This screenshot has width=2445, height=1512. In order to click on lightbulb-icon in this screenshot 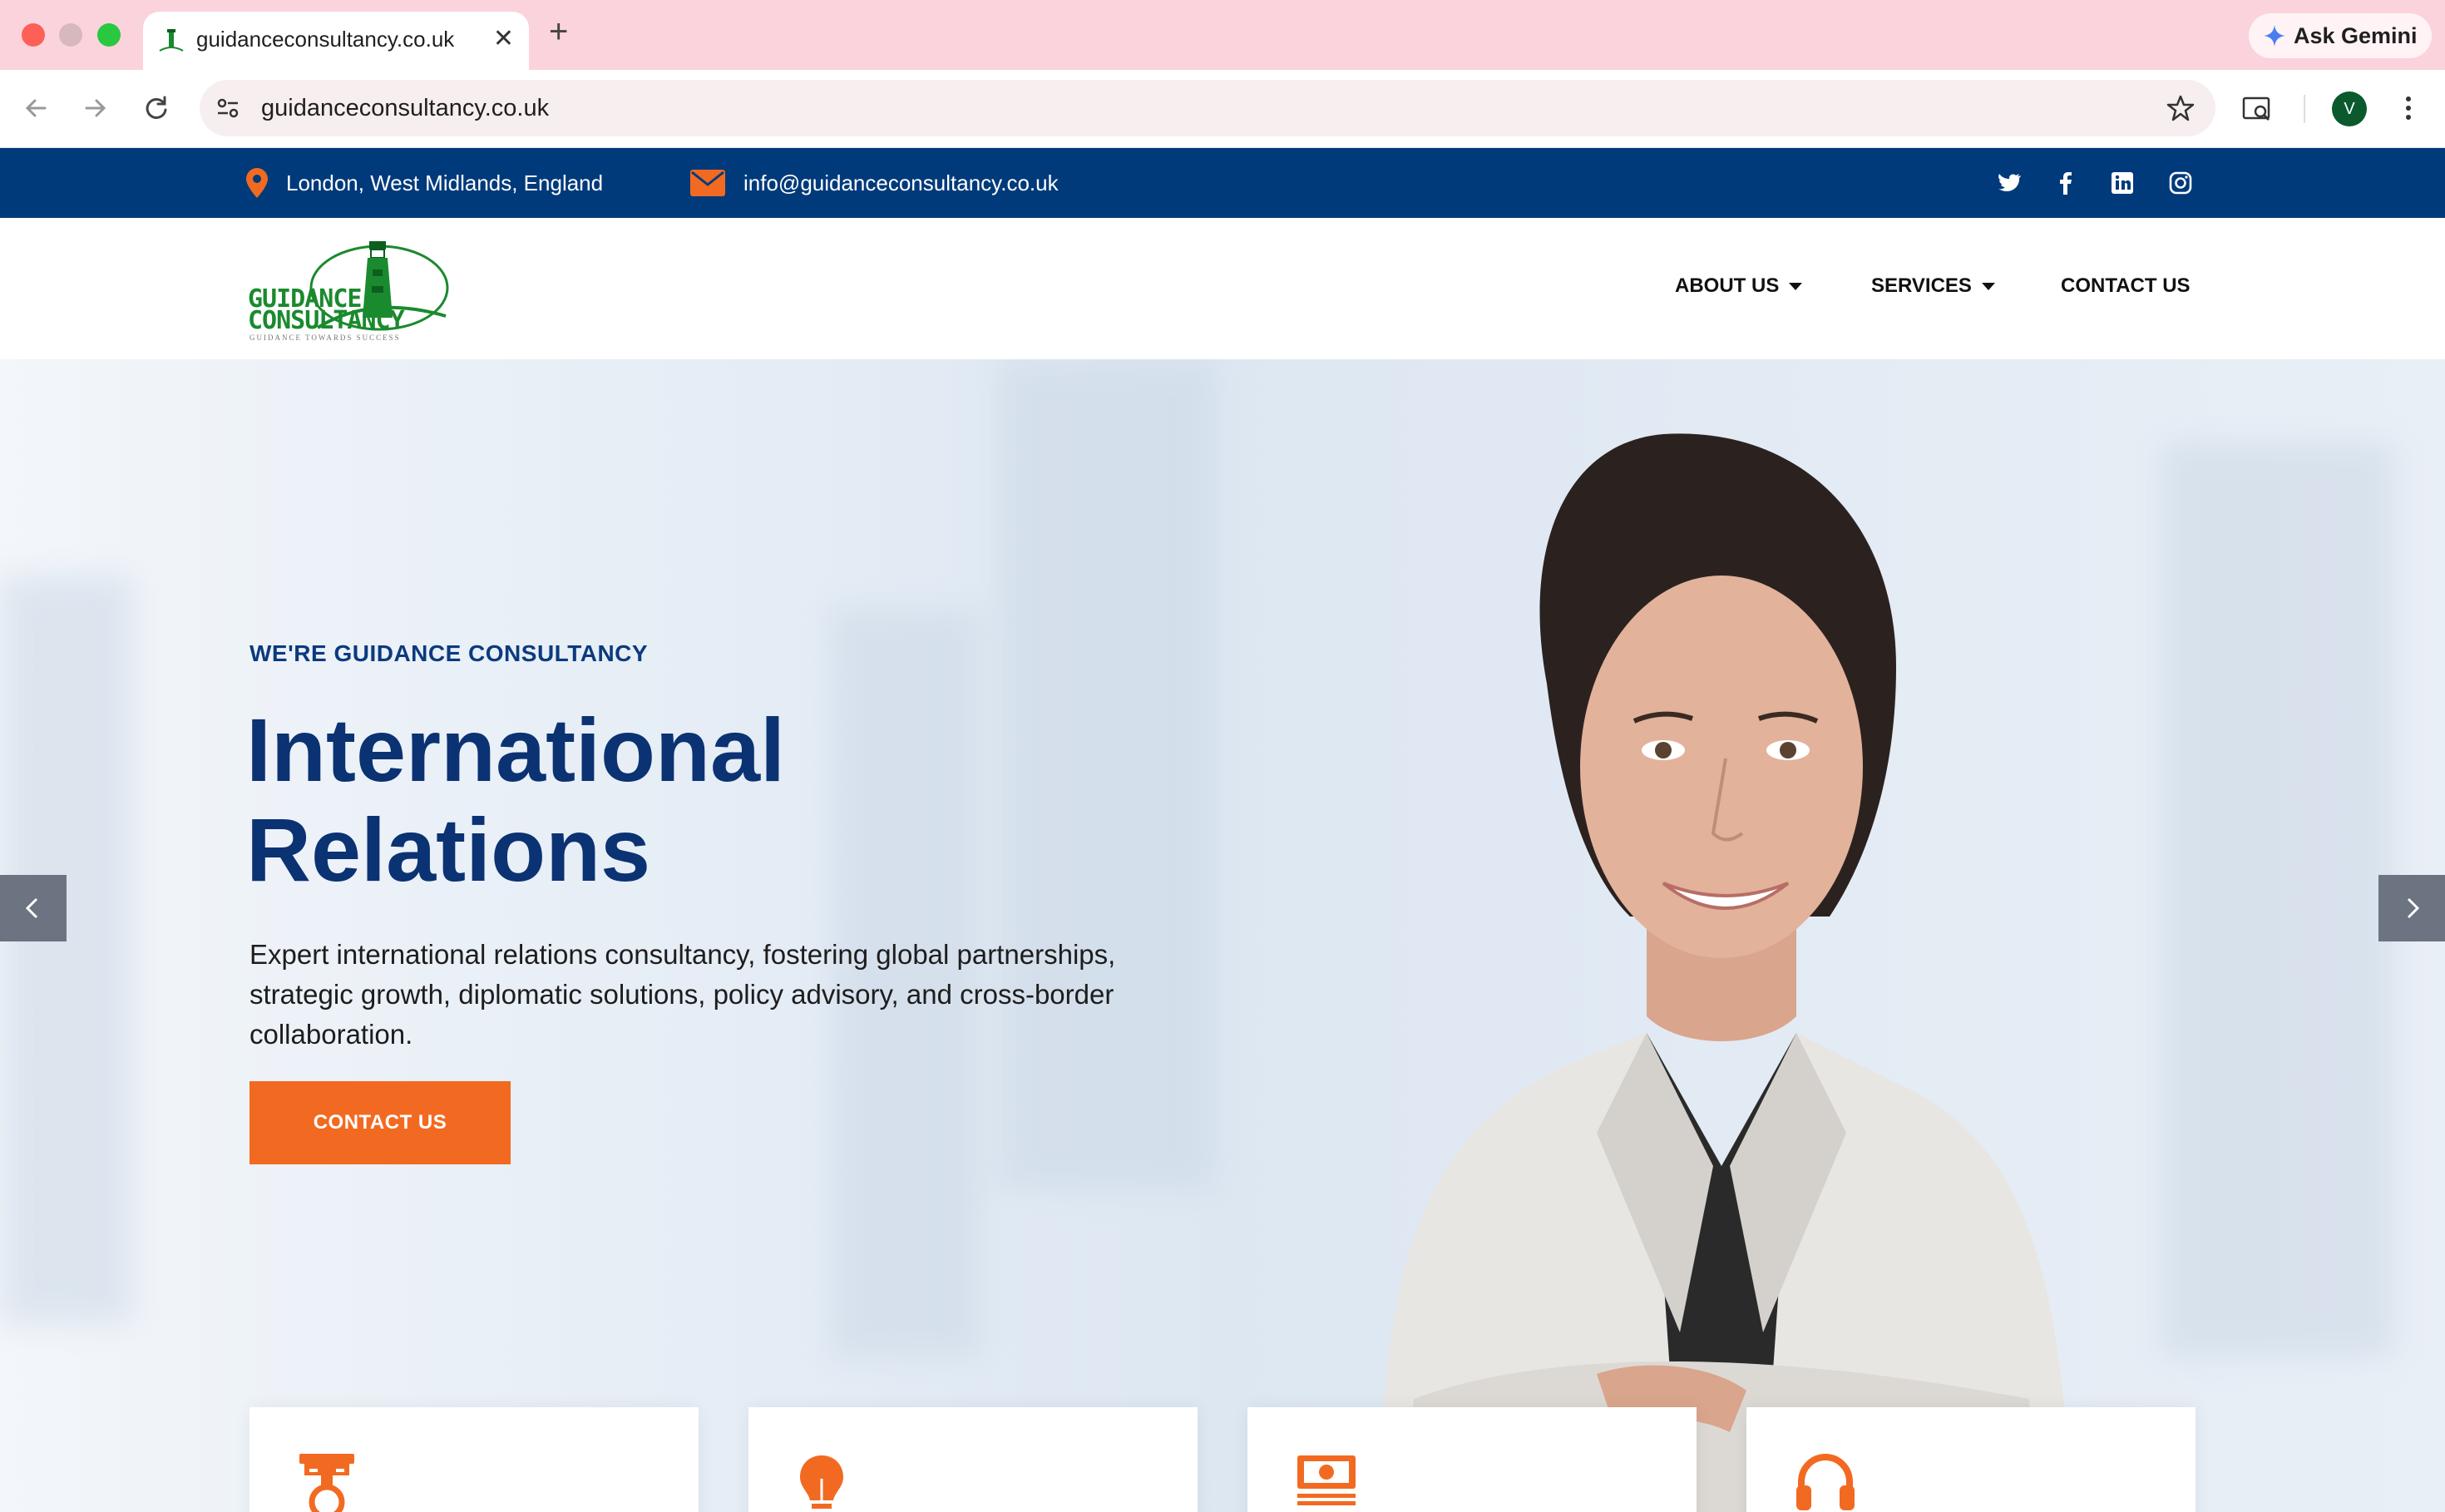, I will do `click(821, 1482)`.